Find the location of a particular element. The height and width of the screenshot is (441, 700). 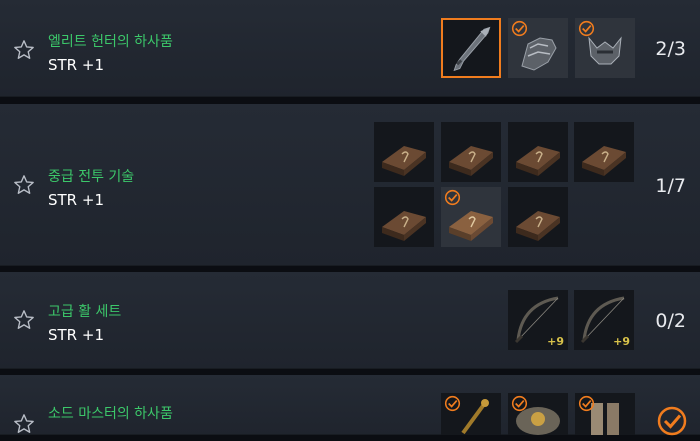

collection-name: 중급 전투 기술 is located at coordinates (91, 177).